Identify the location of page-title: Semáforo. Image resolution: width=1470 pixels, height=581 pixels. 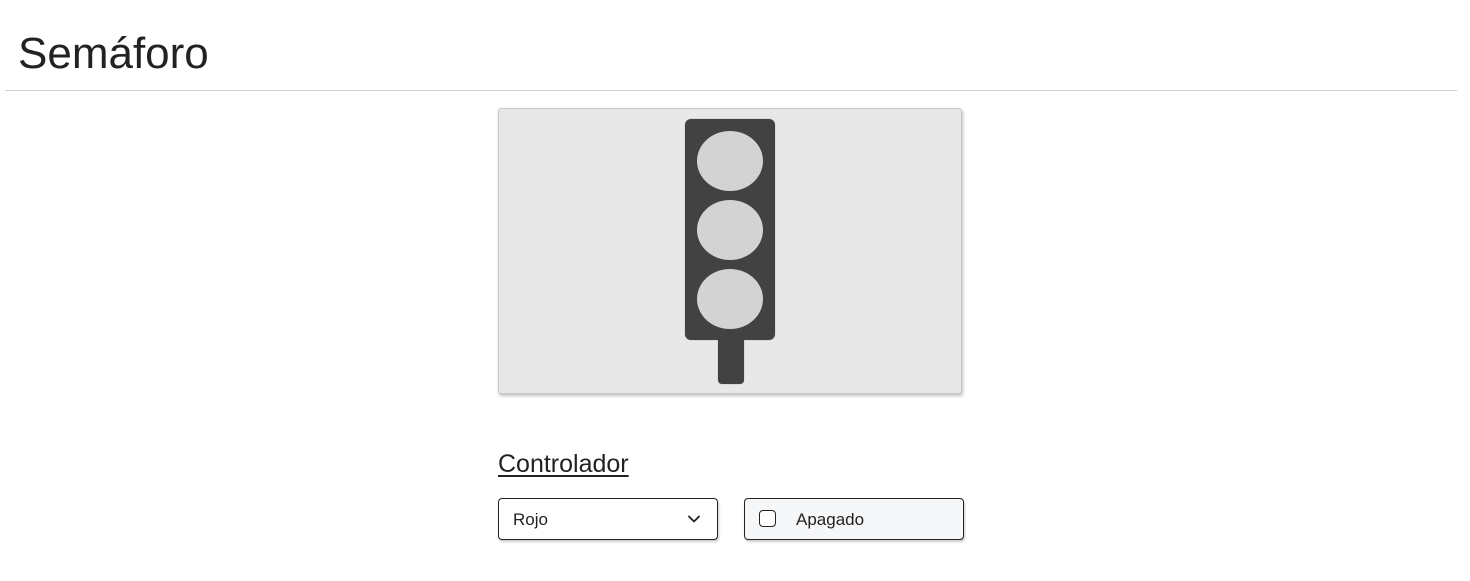
(113, 53).